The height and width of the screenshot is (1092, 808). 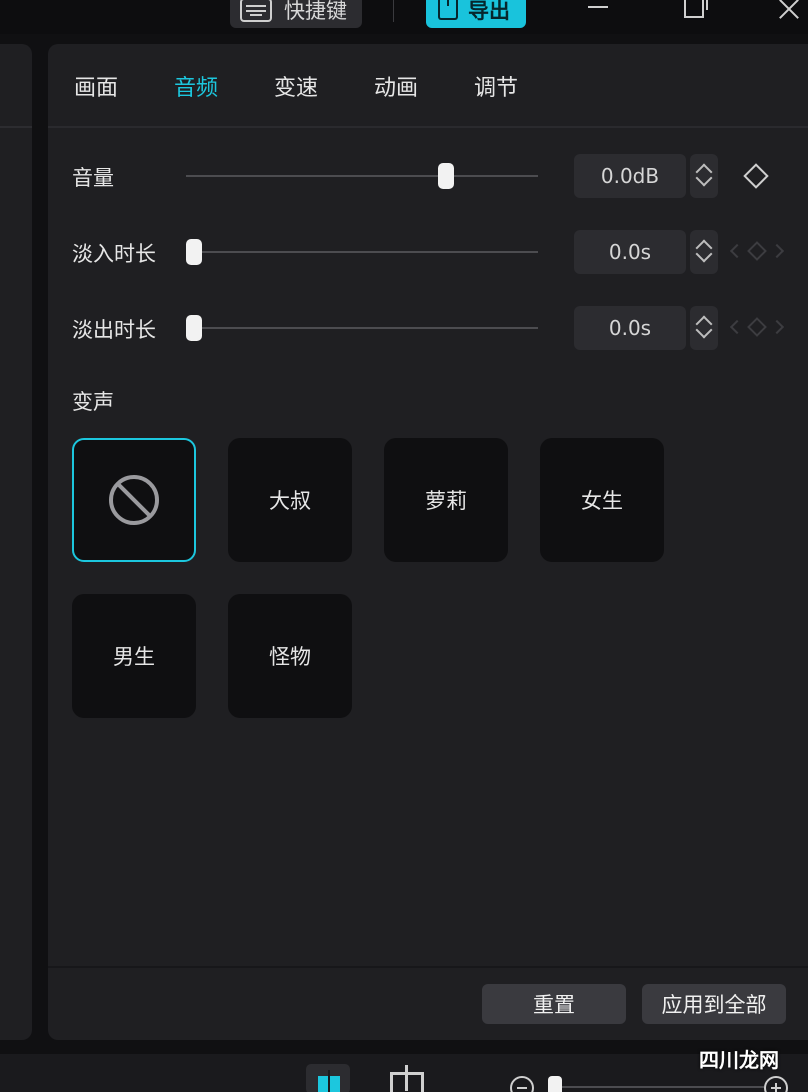 What do you see at coordinates (555, 1084) in the screenshot?
I see `zoom-slider-thumb` at bounding box center [555, 1084].